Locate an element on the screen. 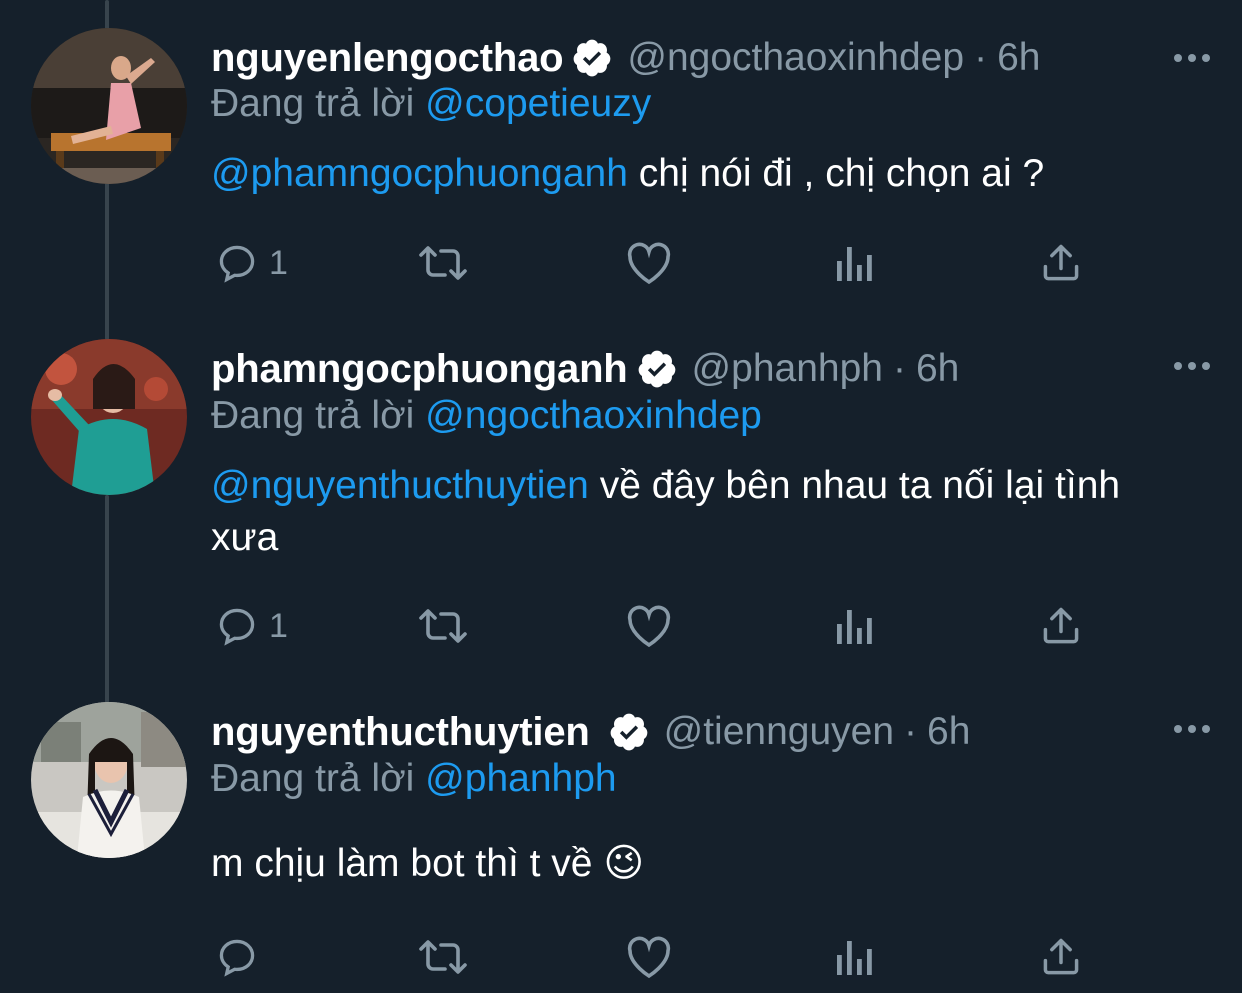 The height and width of the screenshot is (993, 1242). tweet-text: m chịu làm bot thì t về 😉 is located at coordinates (706, 864).